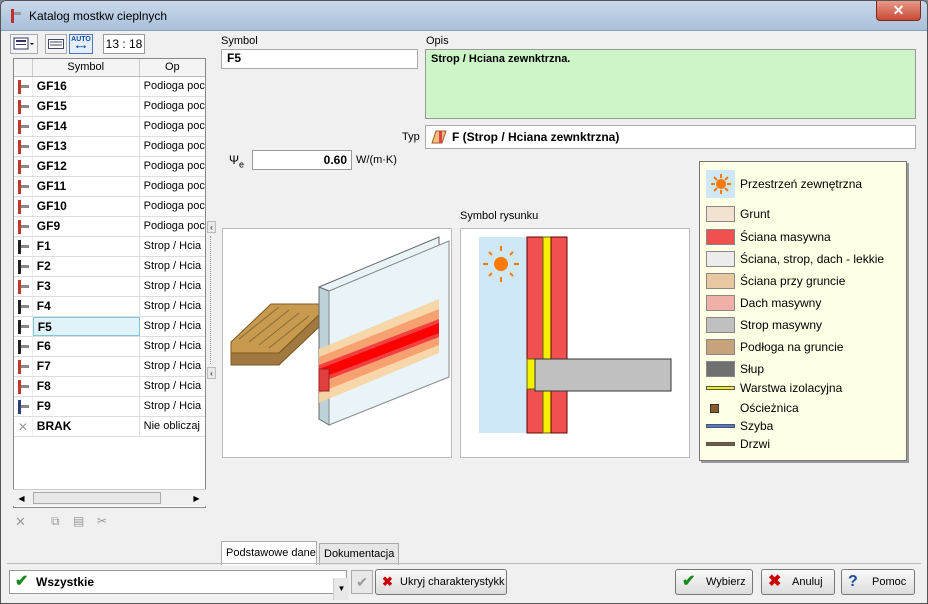 This screenshot has width=928, height=604. What do you see at coordinates (172, 67) in the screenshot?
I see `opis-column-header: Op` at bounding box center [172, 67].